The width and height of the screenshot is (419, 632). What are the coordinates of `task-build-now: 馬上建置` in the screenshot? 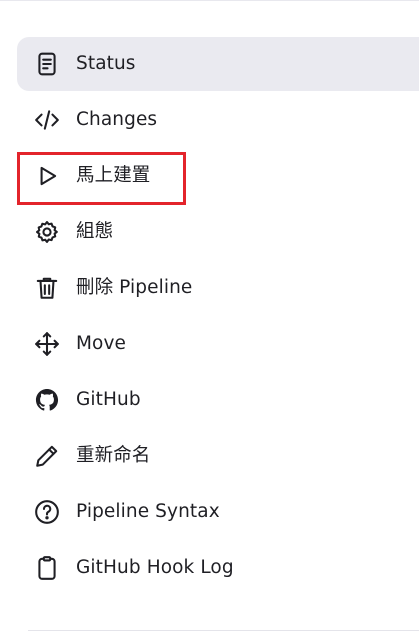 It's located at (218, 176).